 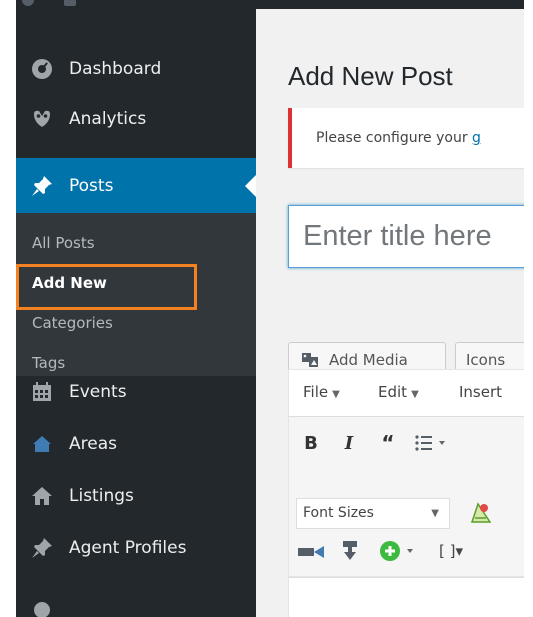 I want to click on sidebar-item-more, so click(x=136, y=605).